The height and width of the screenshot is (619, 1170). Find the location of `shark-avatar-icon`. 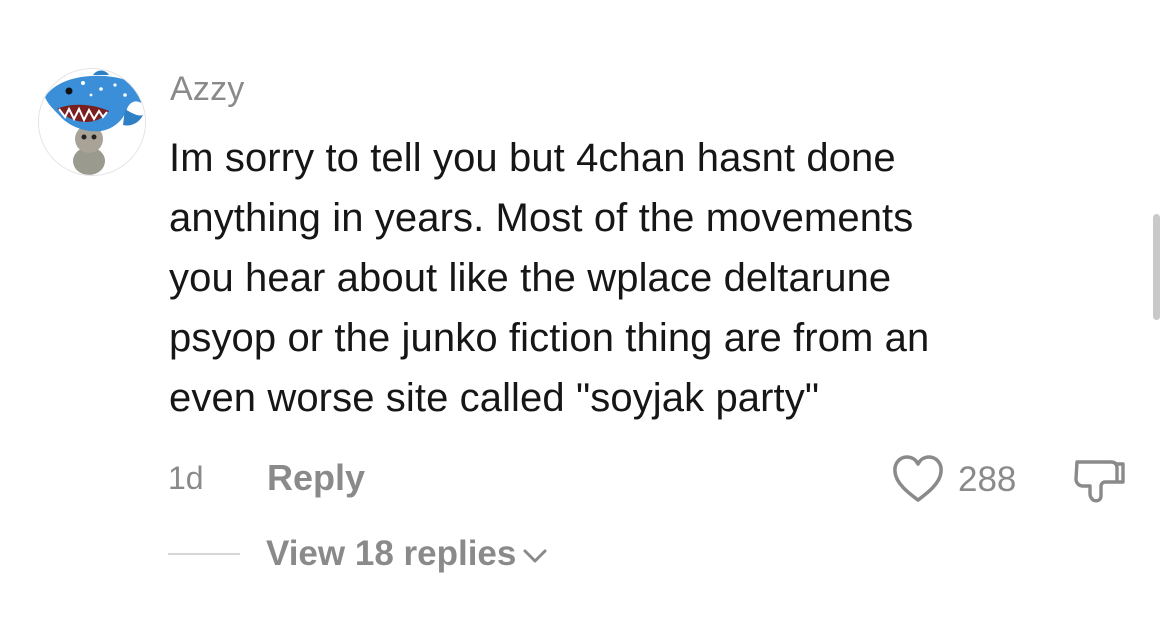

shark-avatar-icon is located at coordinates (92, 122).